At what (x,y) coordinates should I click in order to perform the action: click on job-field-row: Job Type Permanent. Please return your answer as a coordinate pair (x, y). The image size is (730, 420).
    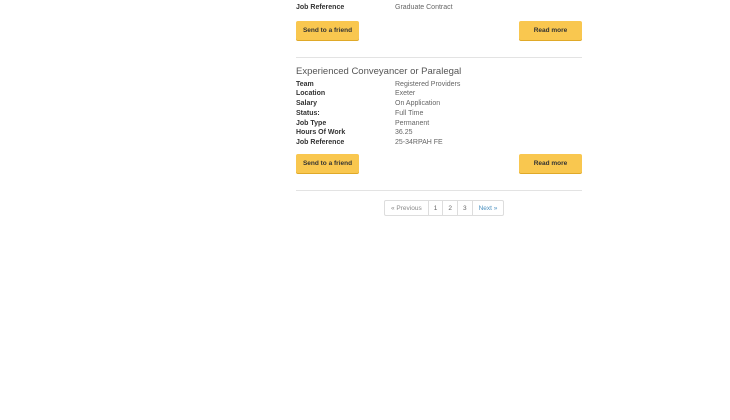
    Looking at the image, I should click on (439, 124).